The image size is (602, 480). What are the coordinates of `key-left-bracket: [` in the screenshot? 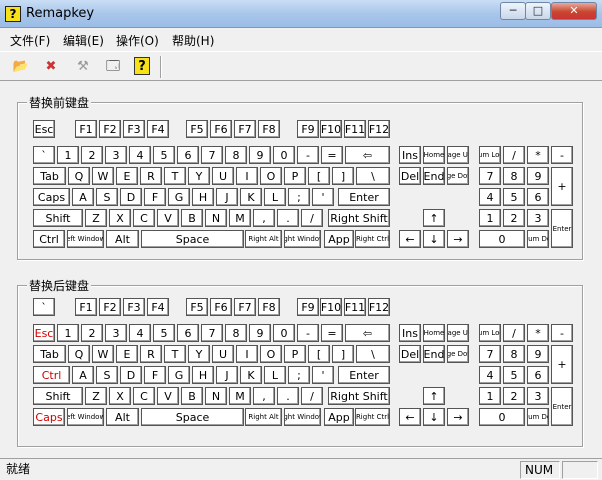 It's located at (319, 354).